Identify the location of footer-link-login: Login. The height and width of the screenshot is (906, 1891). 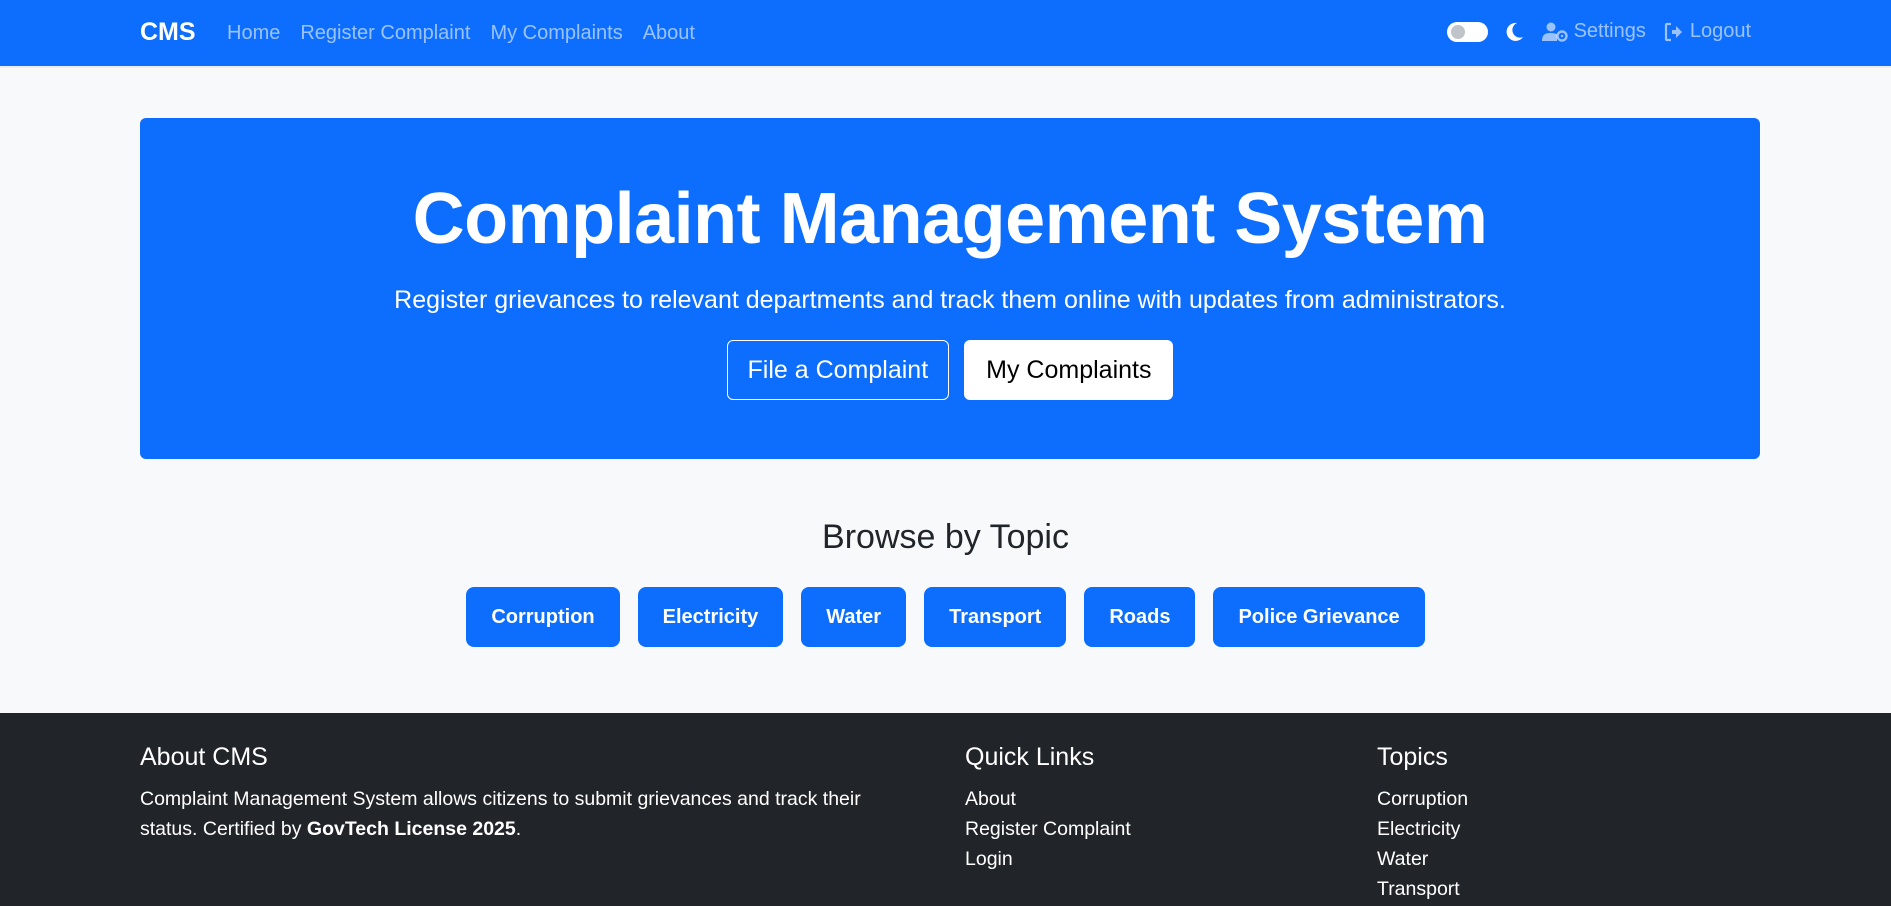
(1048, 859).